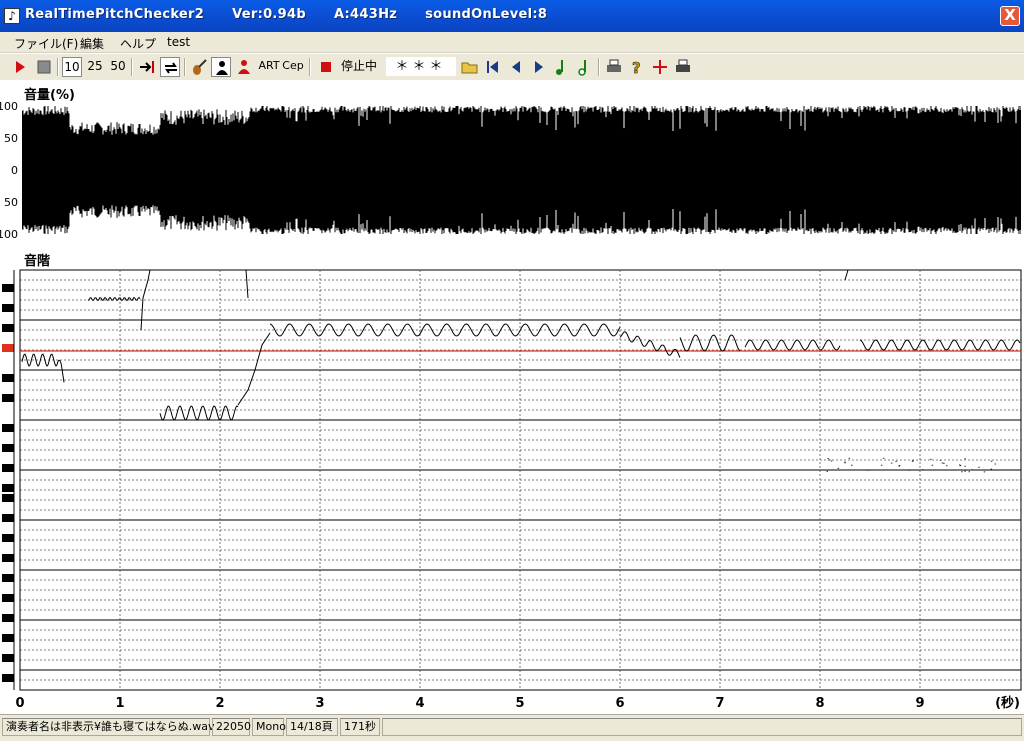  I want to click on stop-button, so click(44, 67).